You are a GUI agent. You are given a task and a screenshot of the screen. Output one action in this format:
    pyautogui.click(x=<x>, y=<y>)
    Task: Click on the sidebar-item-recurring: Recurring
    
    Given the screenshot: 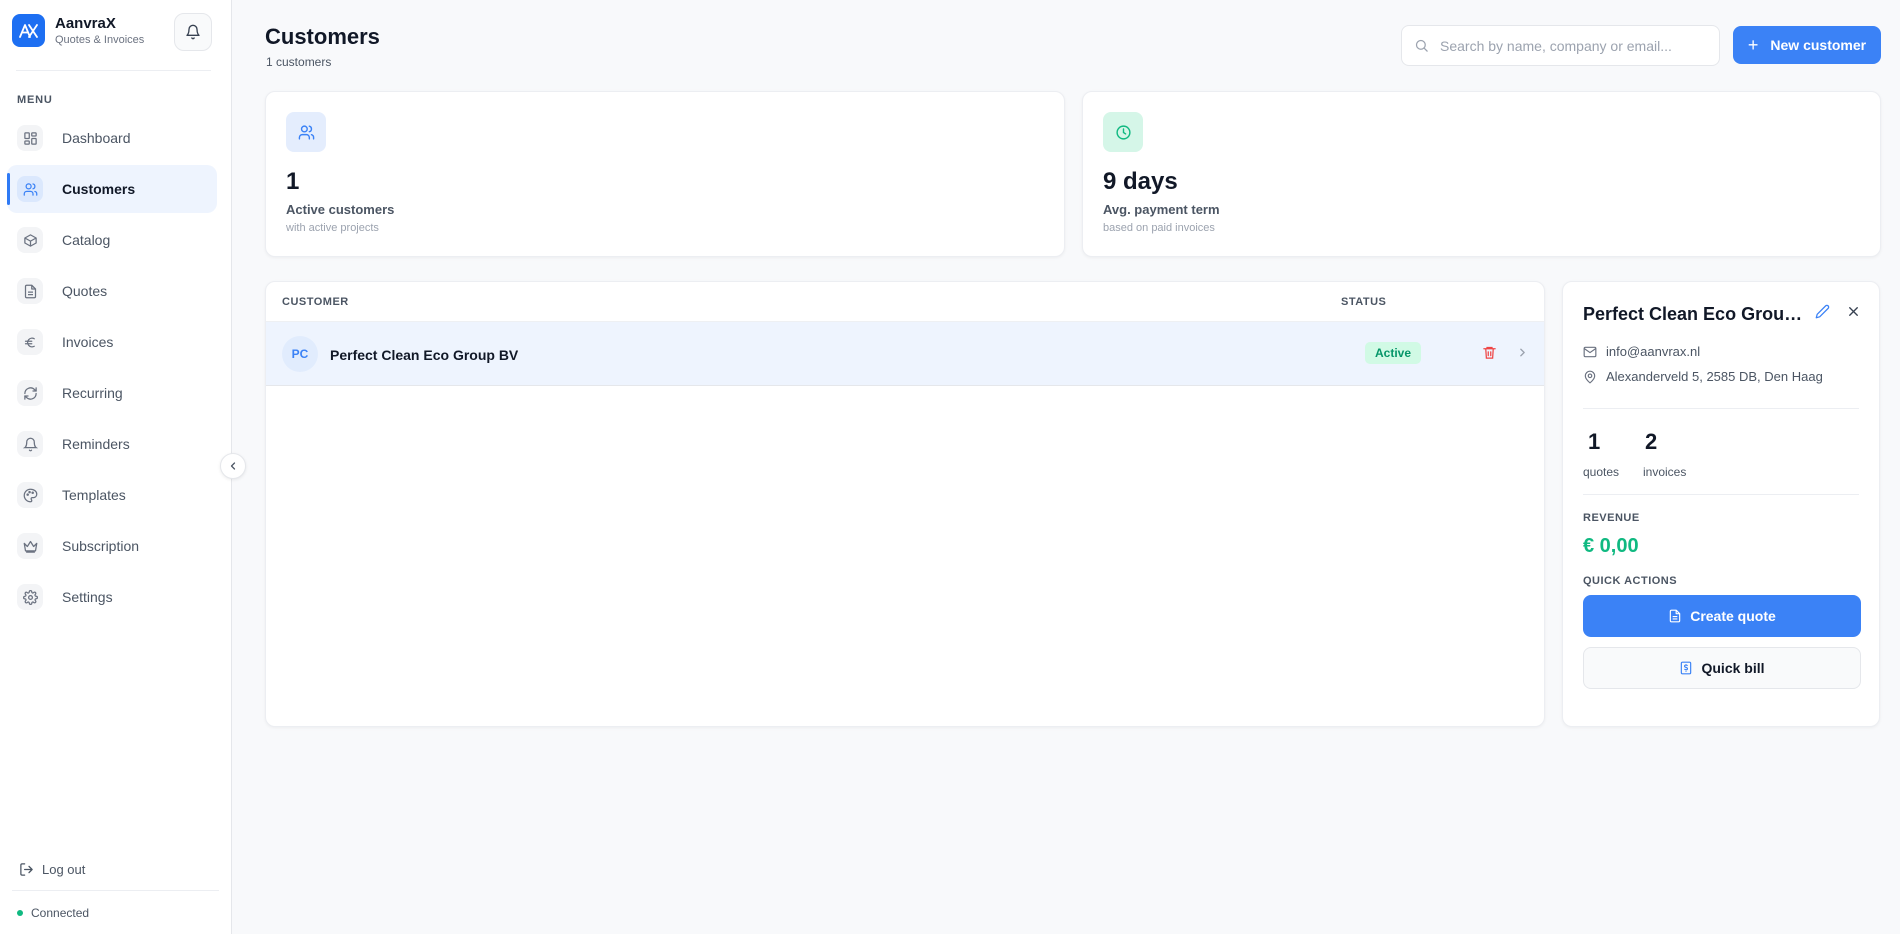 What is the action you would take?
    pyautogui.click(x=112, y=393)
    